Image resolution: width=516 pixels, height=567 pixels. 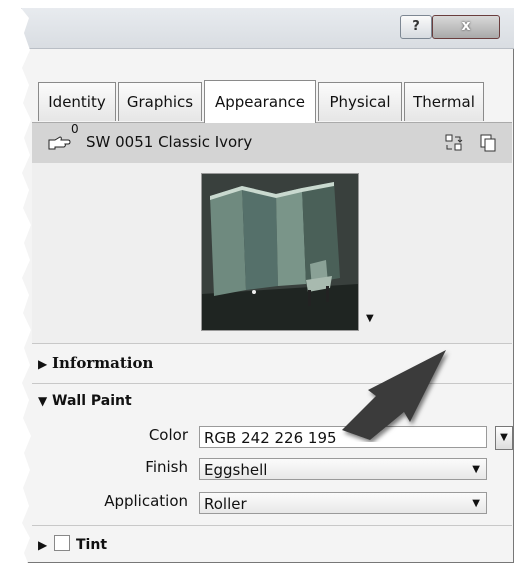 What do you see at coordinates (146, 501) in the screenshot?
I see `application-label: Application` at bounding box center [146, 501].